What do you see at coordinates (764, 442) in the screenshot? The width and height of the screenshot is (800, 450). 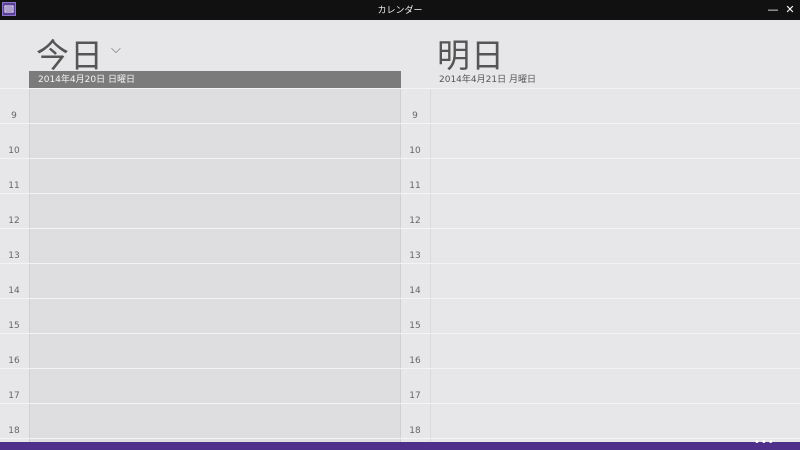 I see `more-options-icon: •••` at bounding box center [764, 442].